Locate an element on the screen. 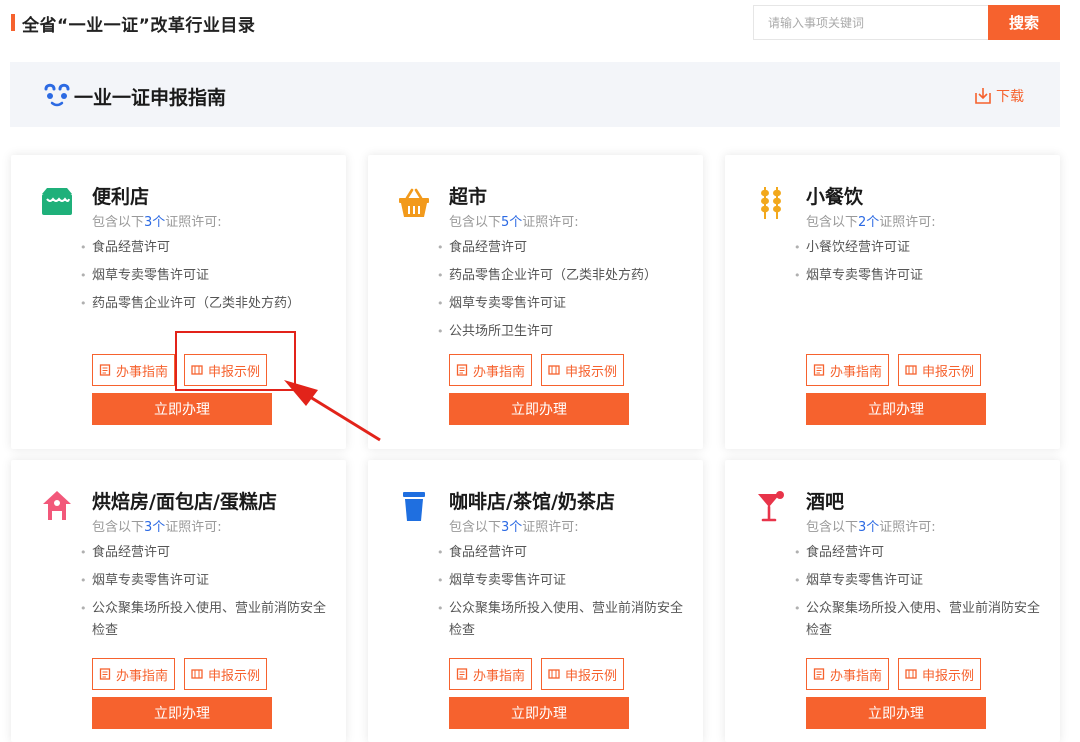  cocktail-icon is located at coordinates (771, 506).